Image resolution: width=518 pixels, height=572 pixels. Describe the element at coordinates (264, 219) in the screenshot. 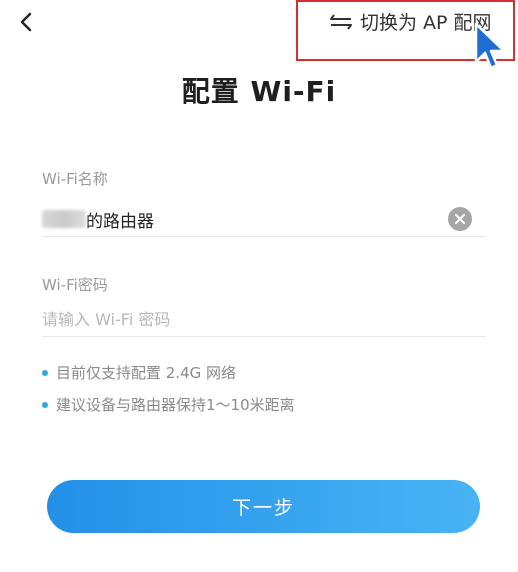

I see `ssid-field: 的路由器` at that location.